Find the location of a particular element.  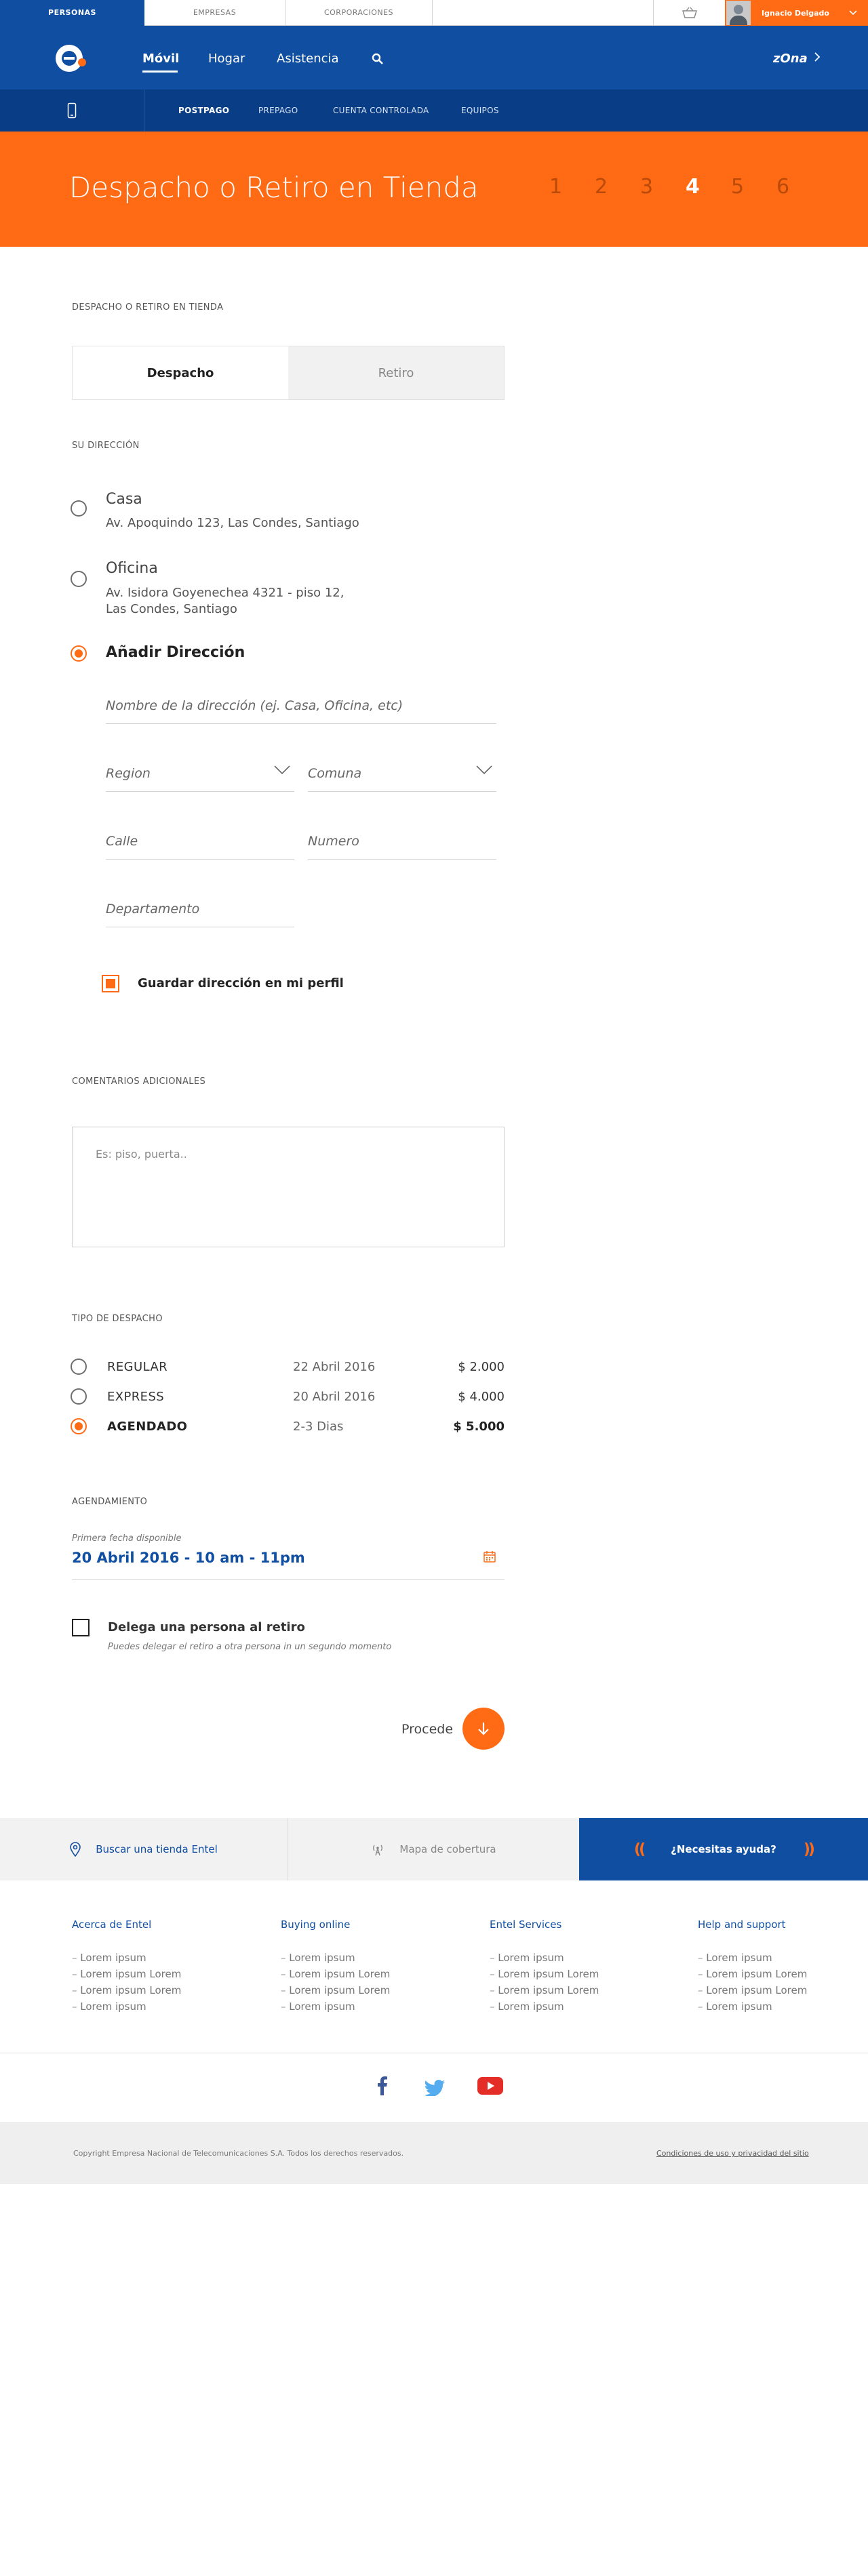

schedule-underline is located at coordinates (288, 1579).